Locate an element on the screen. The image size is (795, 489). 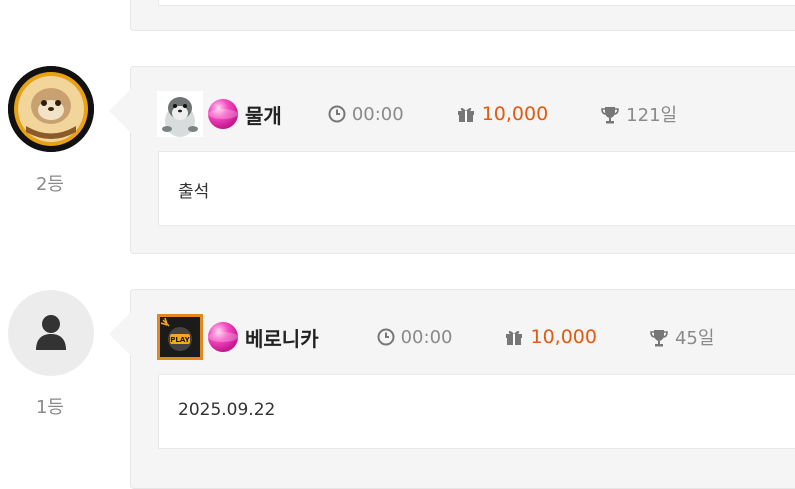
seal-avatar-icon is located at coordinates (51, 109).